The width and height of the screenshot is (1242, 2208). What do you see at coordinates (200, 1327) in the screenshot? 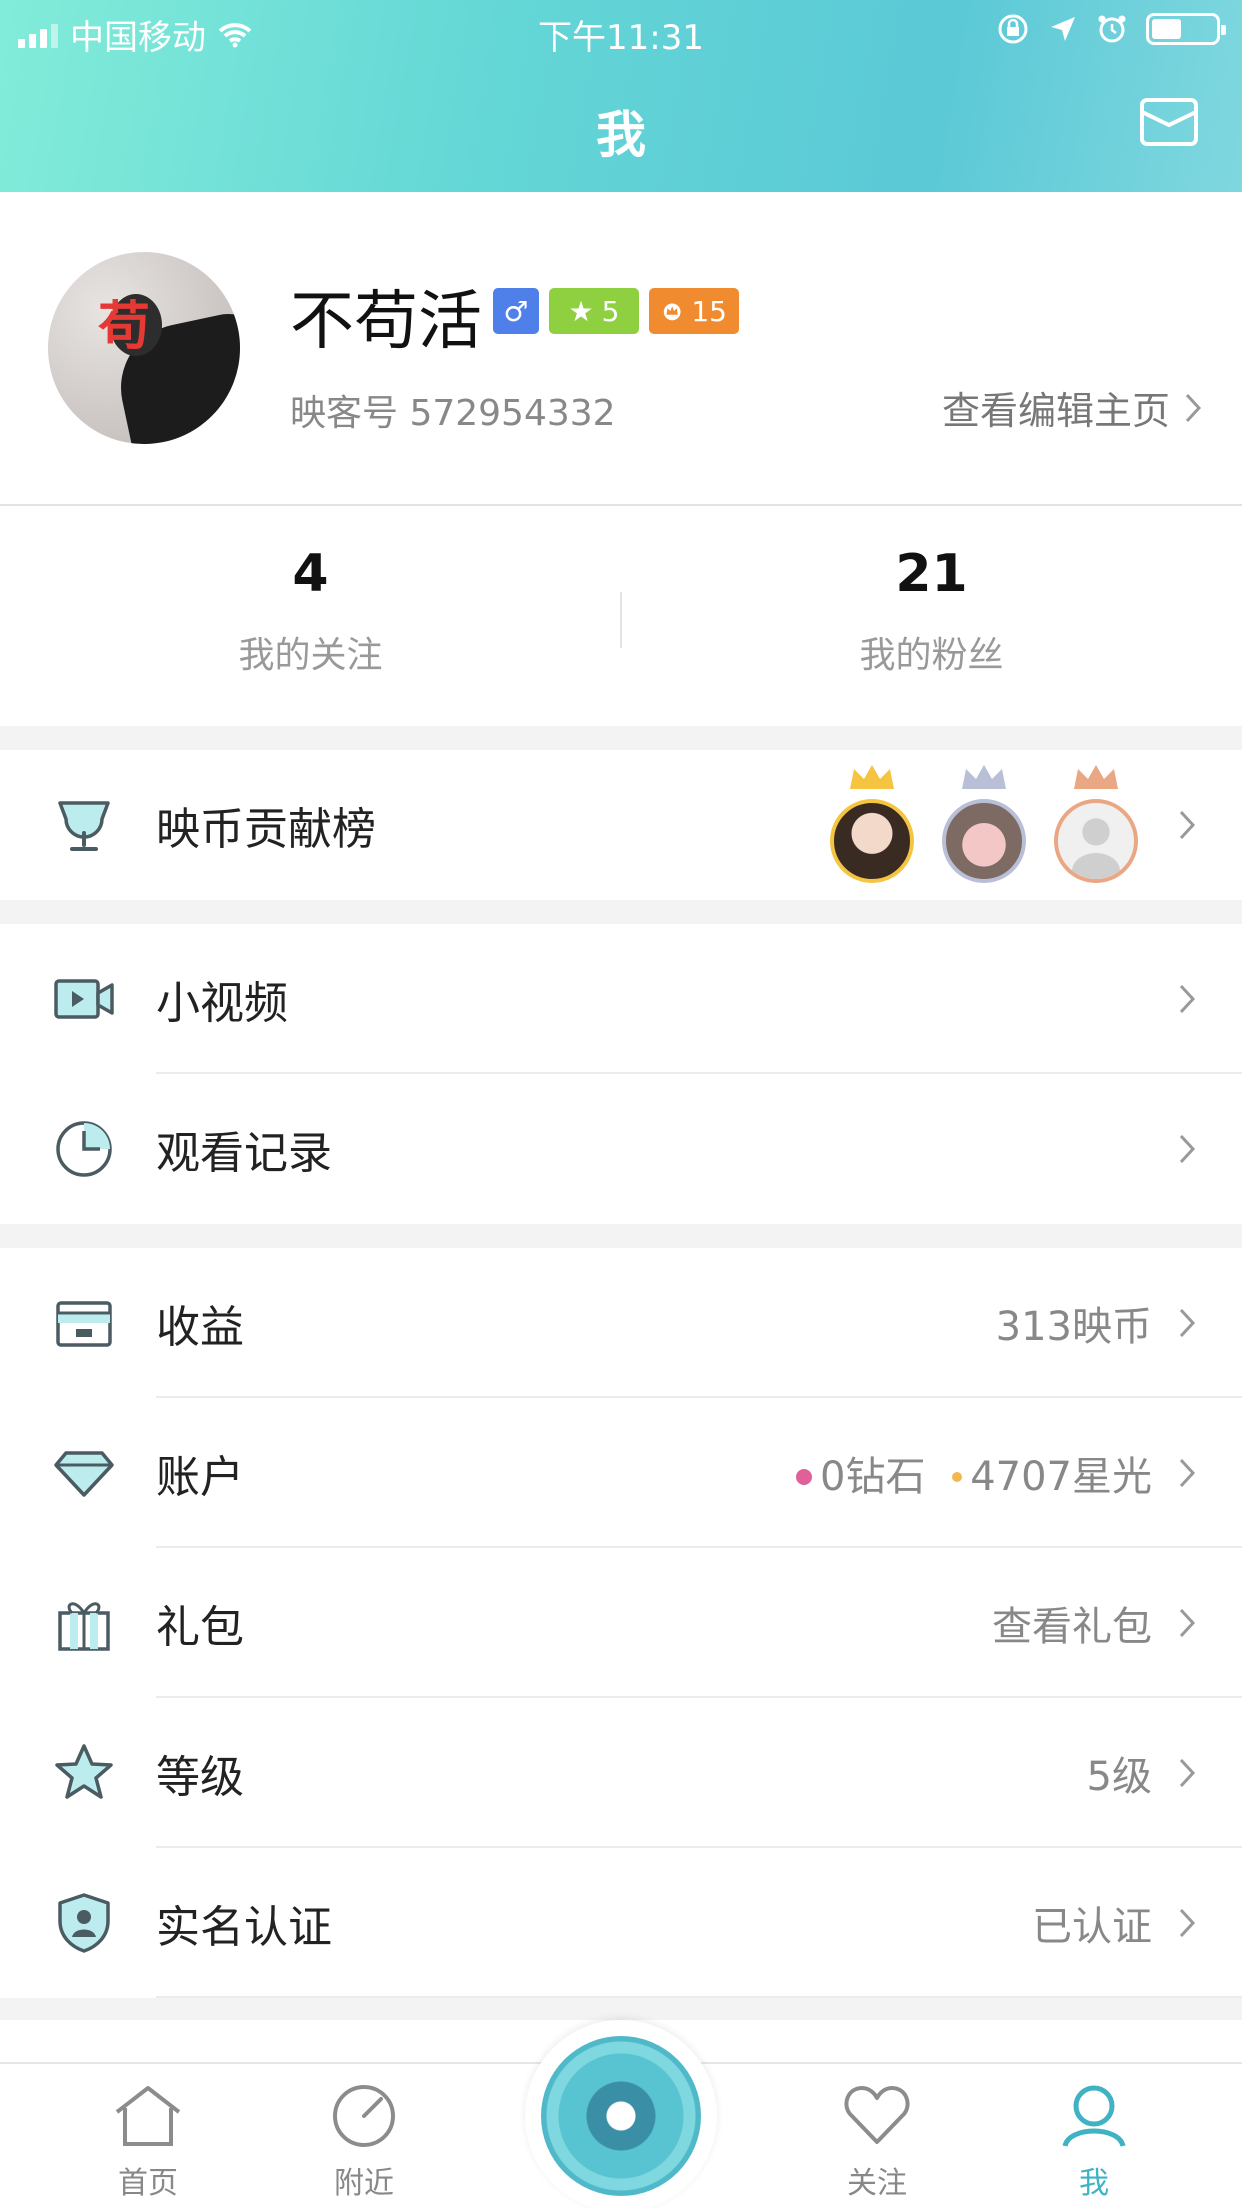
I see `menu-item-label: 收益` at bounding box center [200, 1327].